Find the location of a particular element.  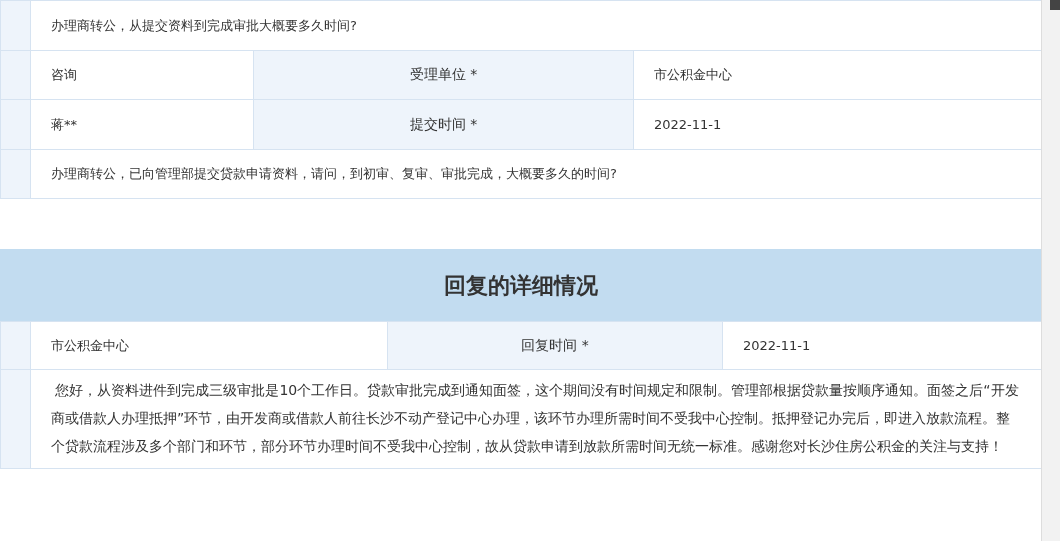

field-label: 提交时间 * is located at coordinates (443, 124).